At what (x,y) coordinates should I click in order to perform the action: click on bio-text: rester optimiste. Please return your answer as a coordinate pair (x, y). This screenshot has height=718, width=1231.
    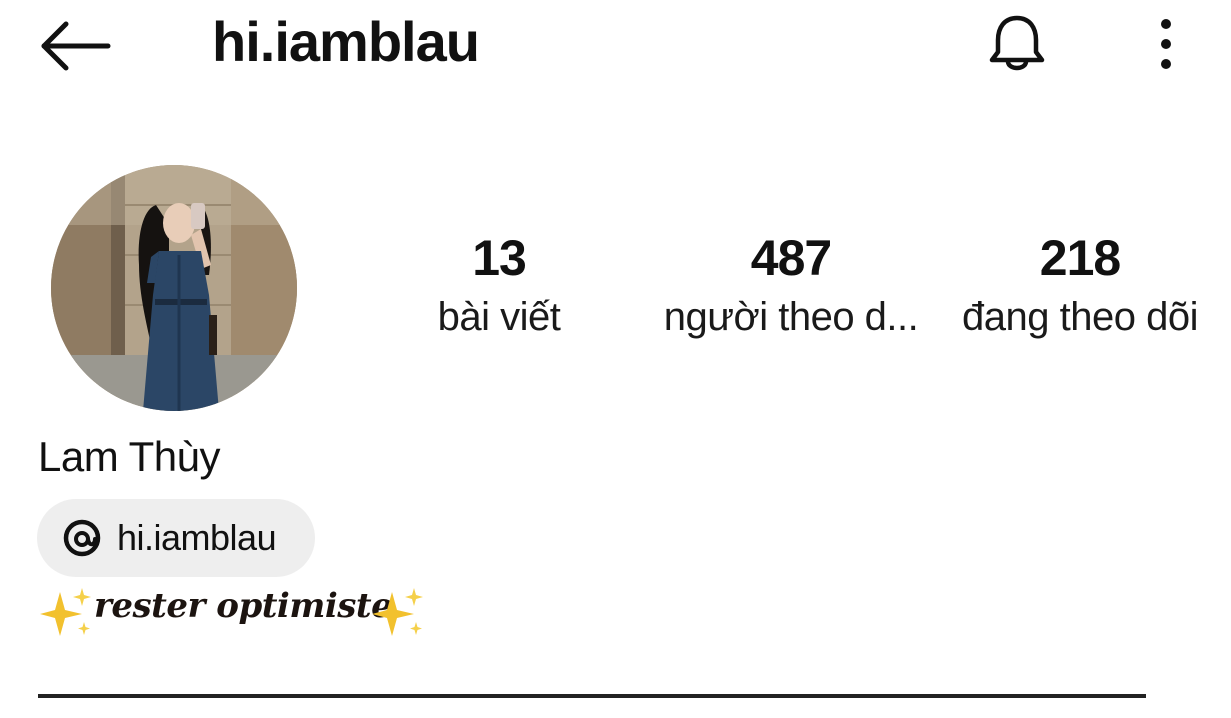
    Looking at the image, I should click on (243, 606).